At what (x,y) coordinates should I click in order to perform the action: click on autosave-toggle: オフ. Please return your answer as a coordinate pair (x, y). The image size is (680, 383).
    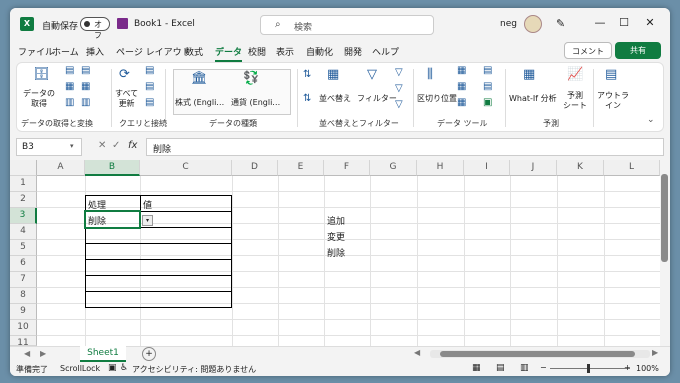
    Looking at the image, I should click on (95, 28).